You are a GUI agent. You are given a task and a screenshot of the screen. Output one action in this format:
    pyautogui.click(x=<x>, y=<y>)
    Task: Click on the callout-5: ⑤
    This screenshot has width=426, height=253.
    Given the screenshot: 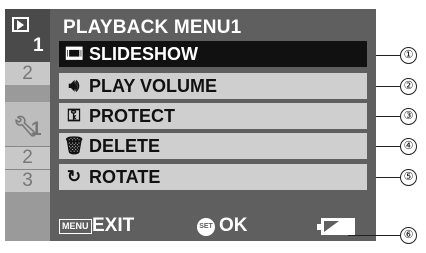 What is the action you would take?
    pyautogui.click(x=408, y=177)
    